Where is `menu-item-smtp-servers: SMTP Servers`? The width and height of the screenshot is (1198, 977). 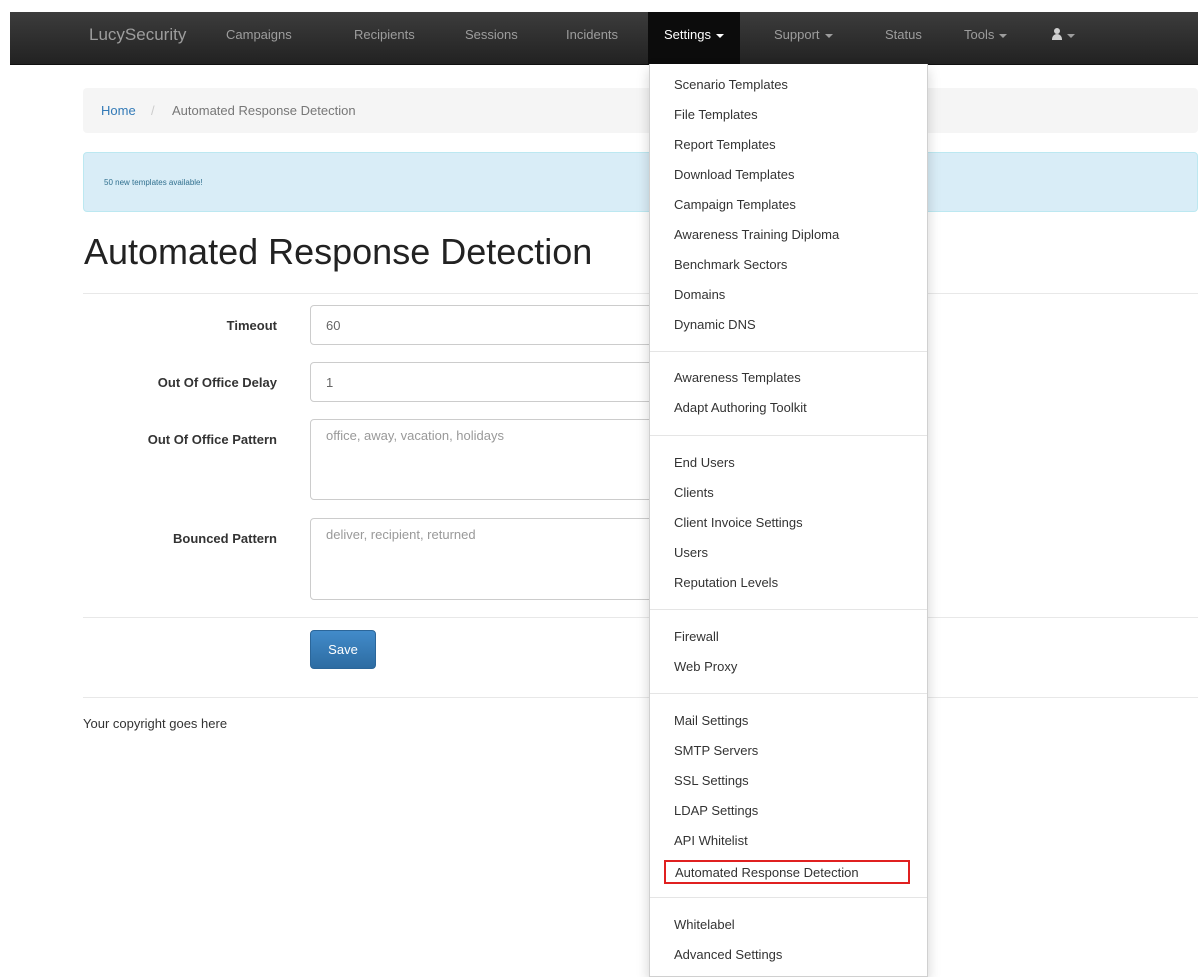 menu-item-smtp-servers: SMTP Servers is located at coordinates (716, 751).